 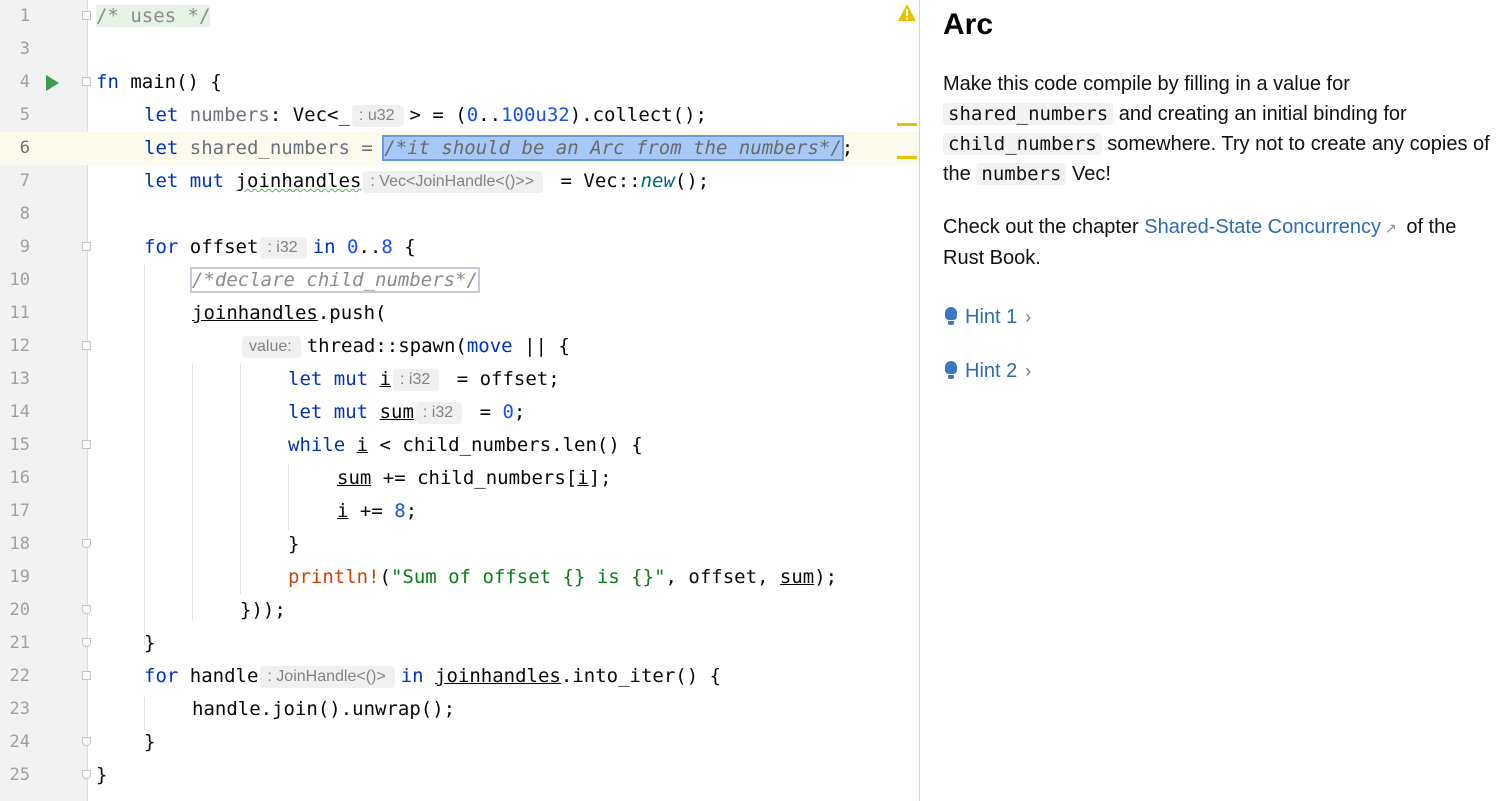 What do you see at coordinates (638, 115) in the screenshot?
I see `code-text: ).collect();` at bounding box center [638, 115].